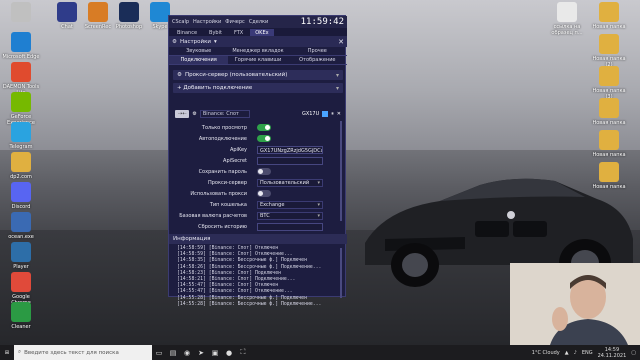  I want to click on chrome-icon: ◉, so click(187, 352).